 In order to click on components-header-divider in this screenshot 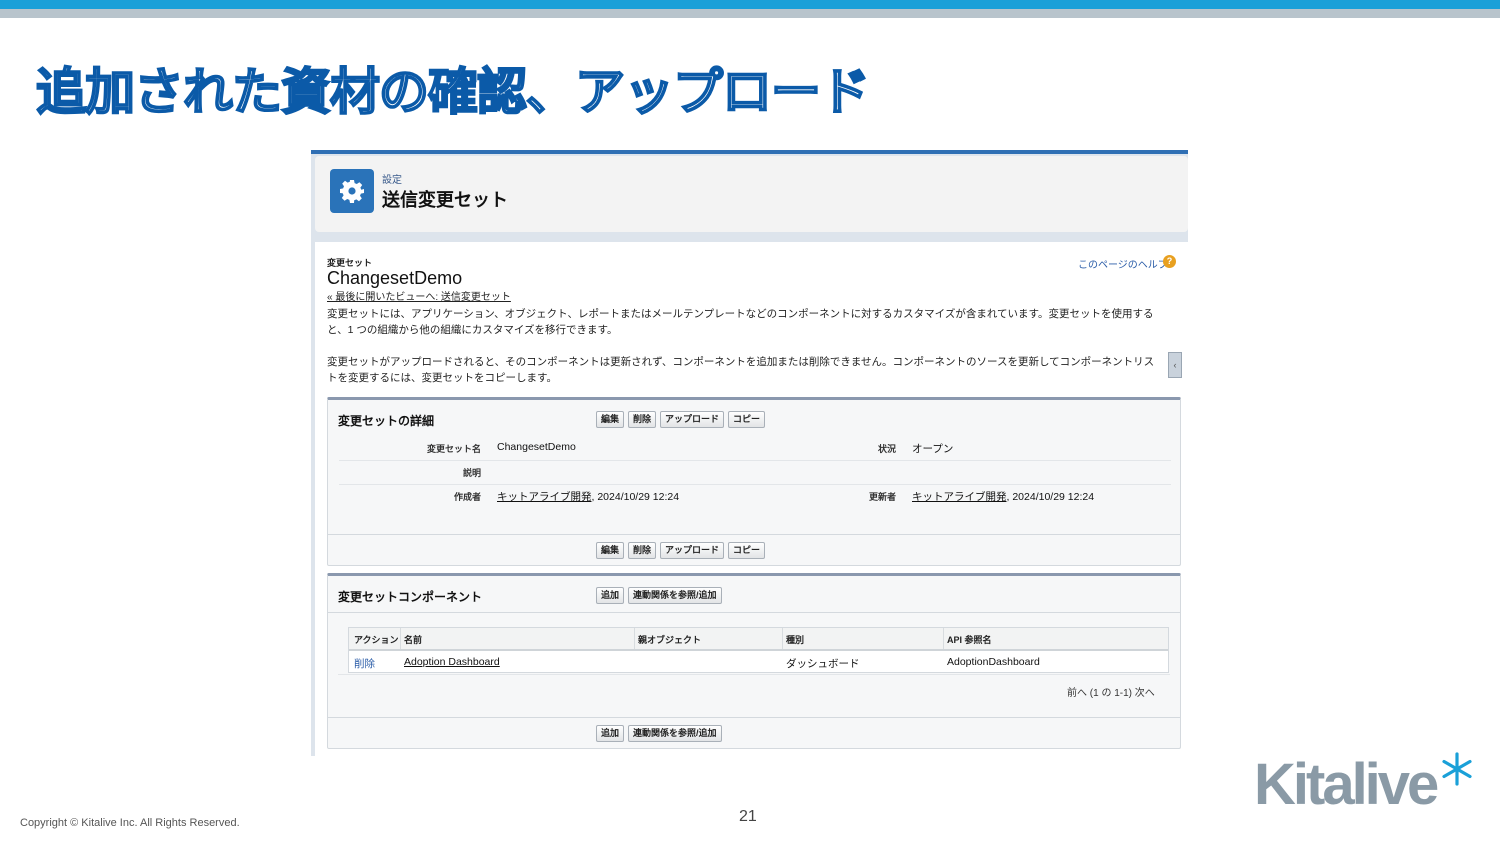, I will do `click(754, 612)`.